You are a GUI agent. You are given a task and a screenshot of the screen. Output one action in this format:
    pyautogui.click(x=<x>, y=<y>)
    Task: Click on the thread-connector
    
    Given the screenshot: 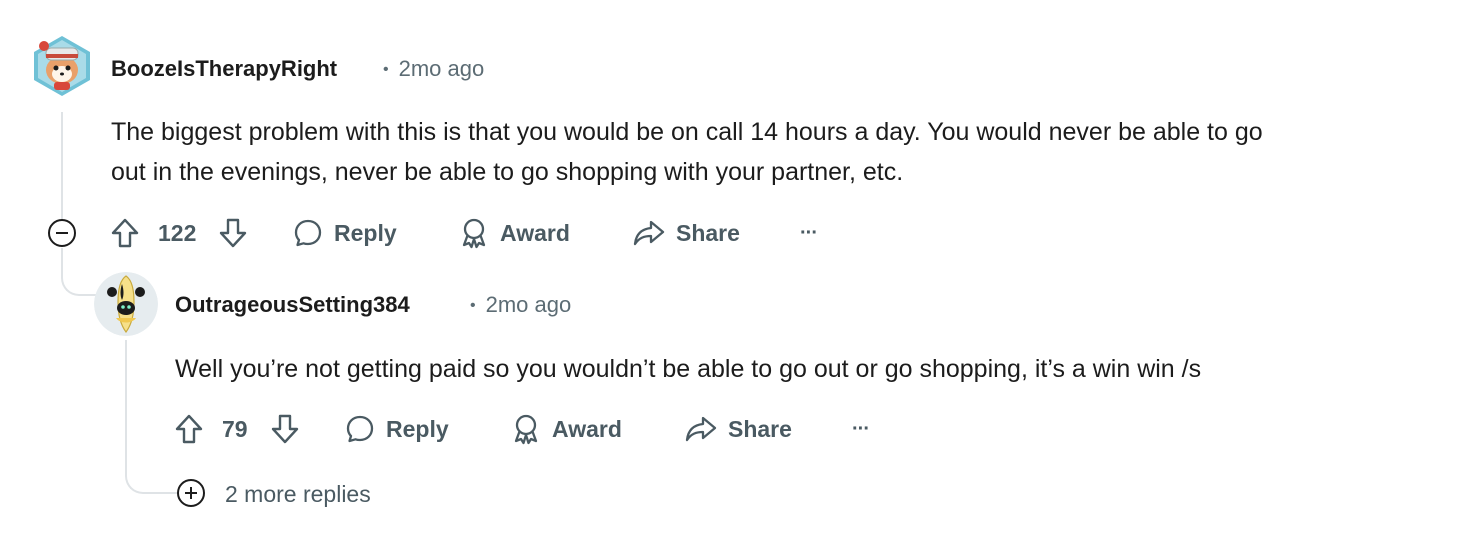 What is the action you would take?
    pyautogui.click(x=80, y=272)
    